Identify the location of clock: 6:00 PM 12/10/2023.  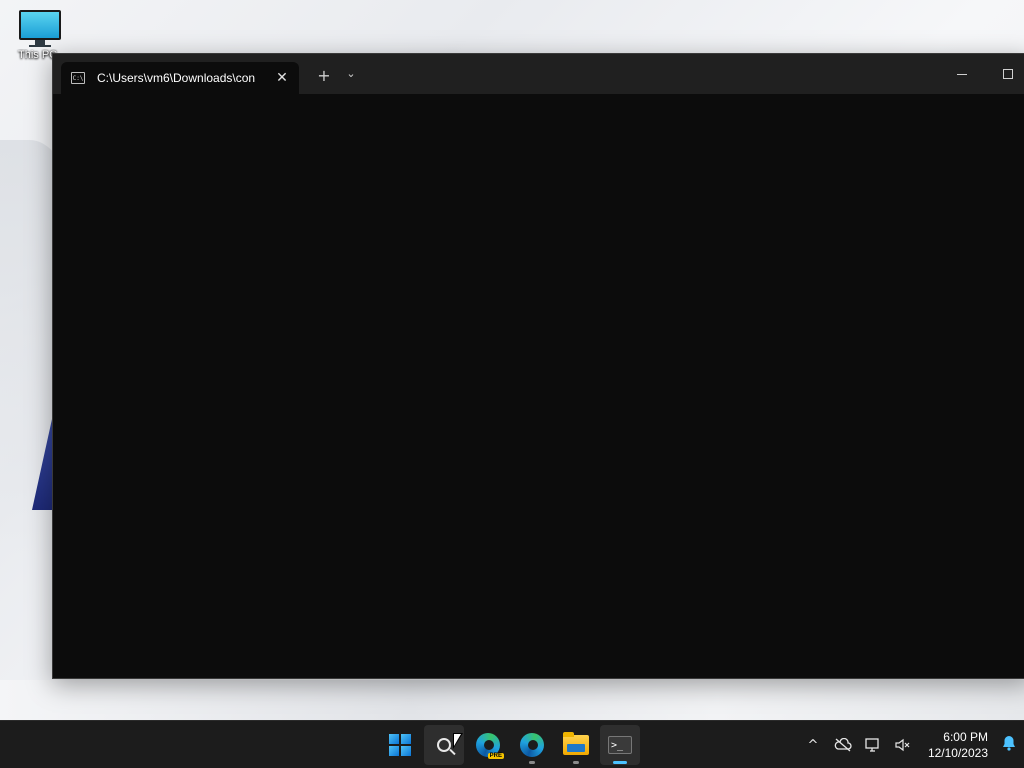
(956, 745).